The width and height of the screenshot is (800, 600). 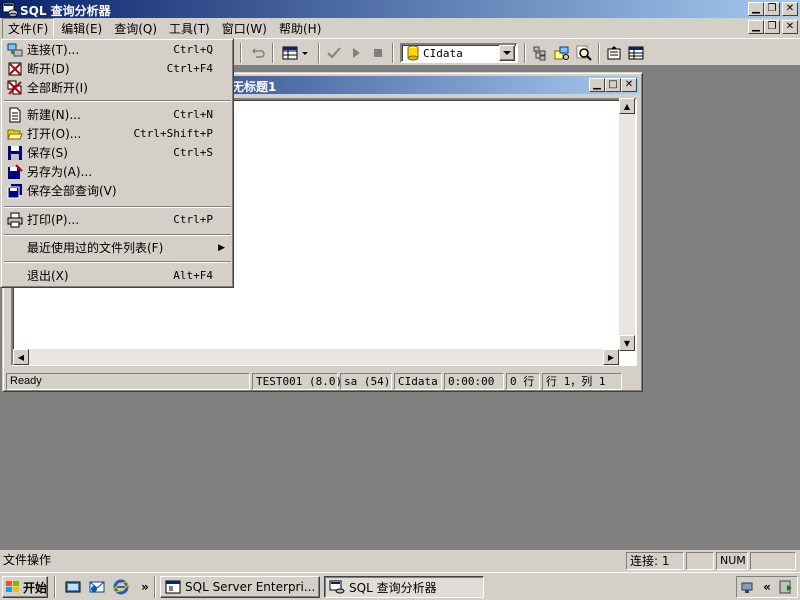 I want to click on windows-logo-icon, so click(x=12, y=586).